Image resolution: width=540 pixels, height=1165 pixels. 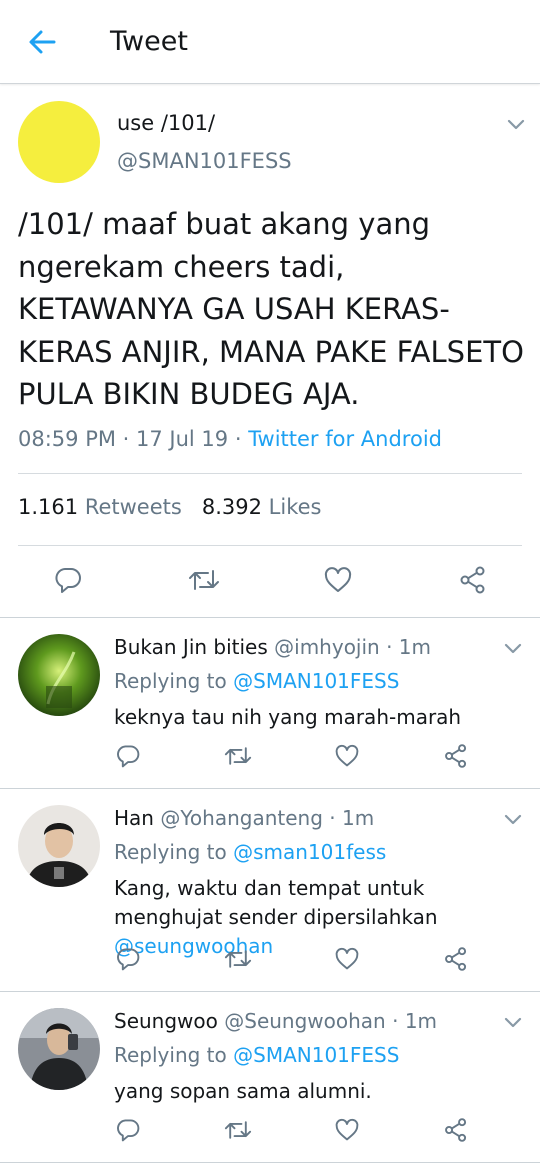 I want to click on tweet-stats: 1.161 Retweets 8.392 Likes, so click(x=169, y=507).